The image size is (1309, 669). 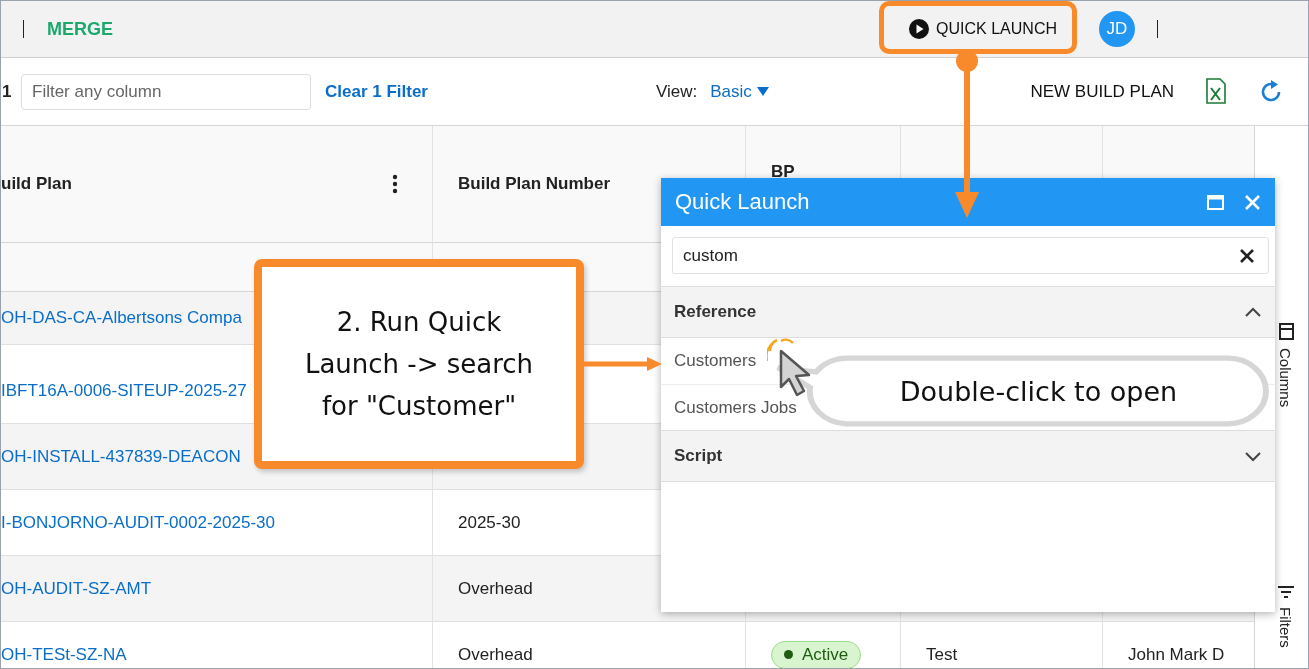 What do you see at coordinates (715, 312) in the screenshot?
I see `group-label: Reference` at bounding box center [715, 312].